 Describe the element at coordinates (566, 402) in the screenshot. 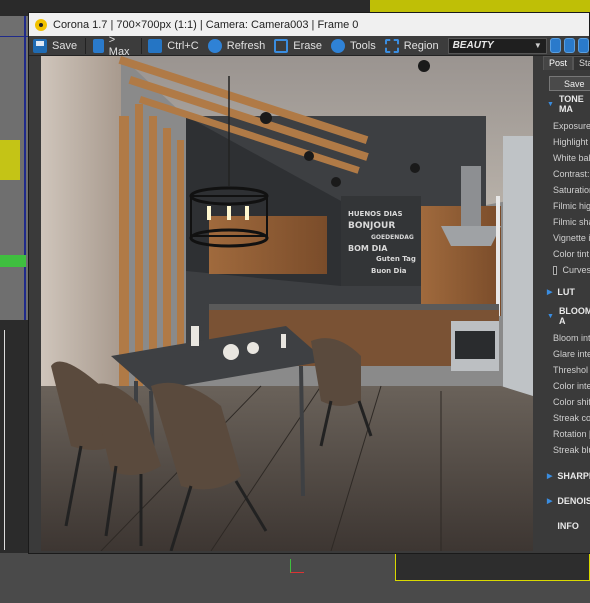

I see `param-color-shift: Color shif` at that location.